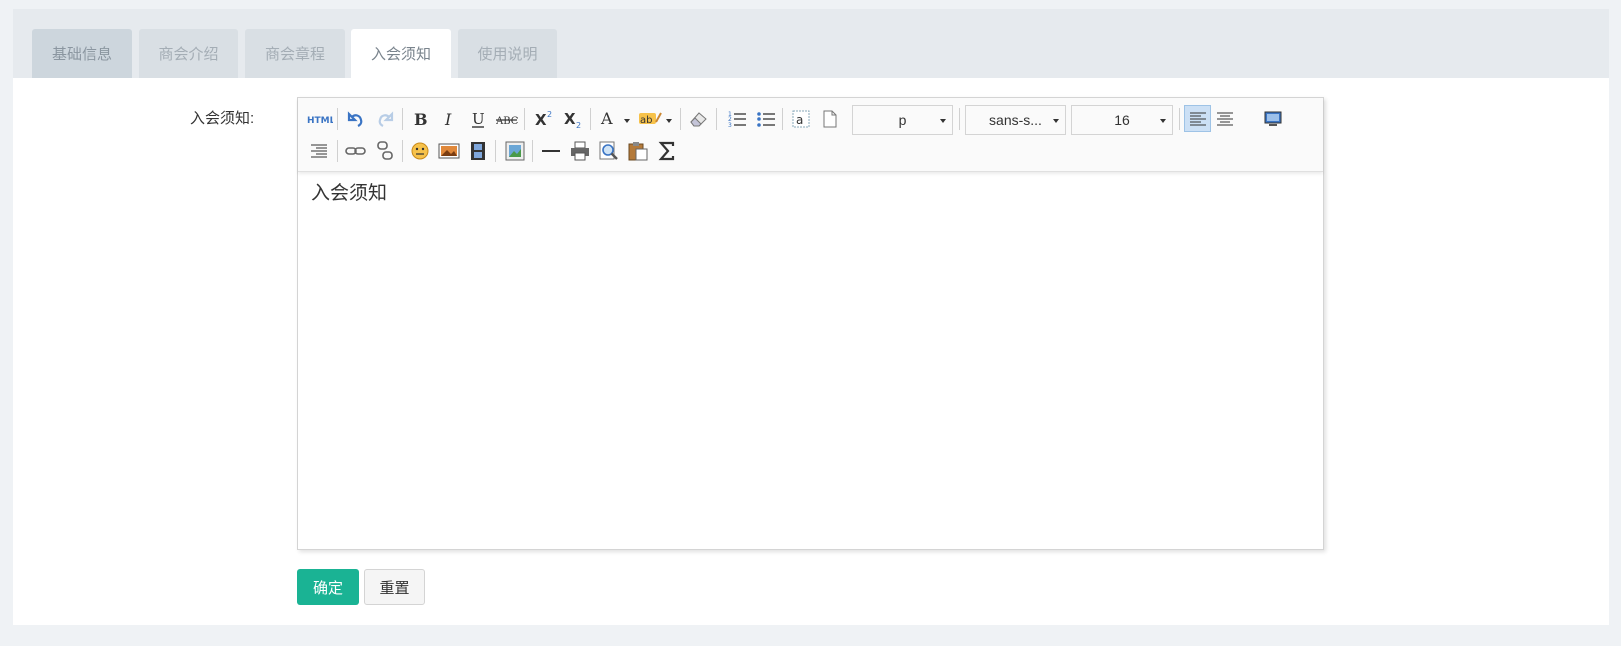  I want to click on font-color-icon: A, so click(616, 119).